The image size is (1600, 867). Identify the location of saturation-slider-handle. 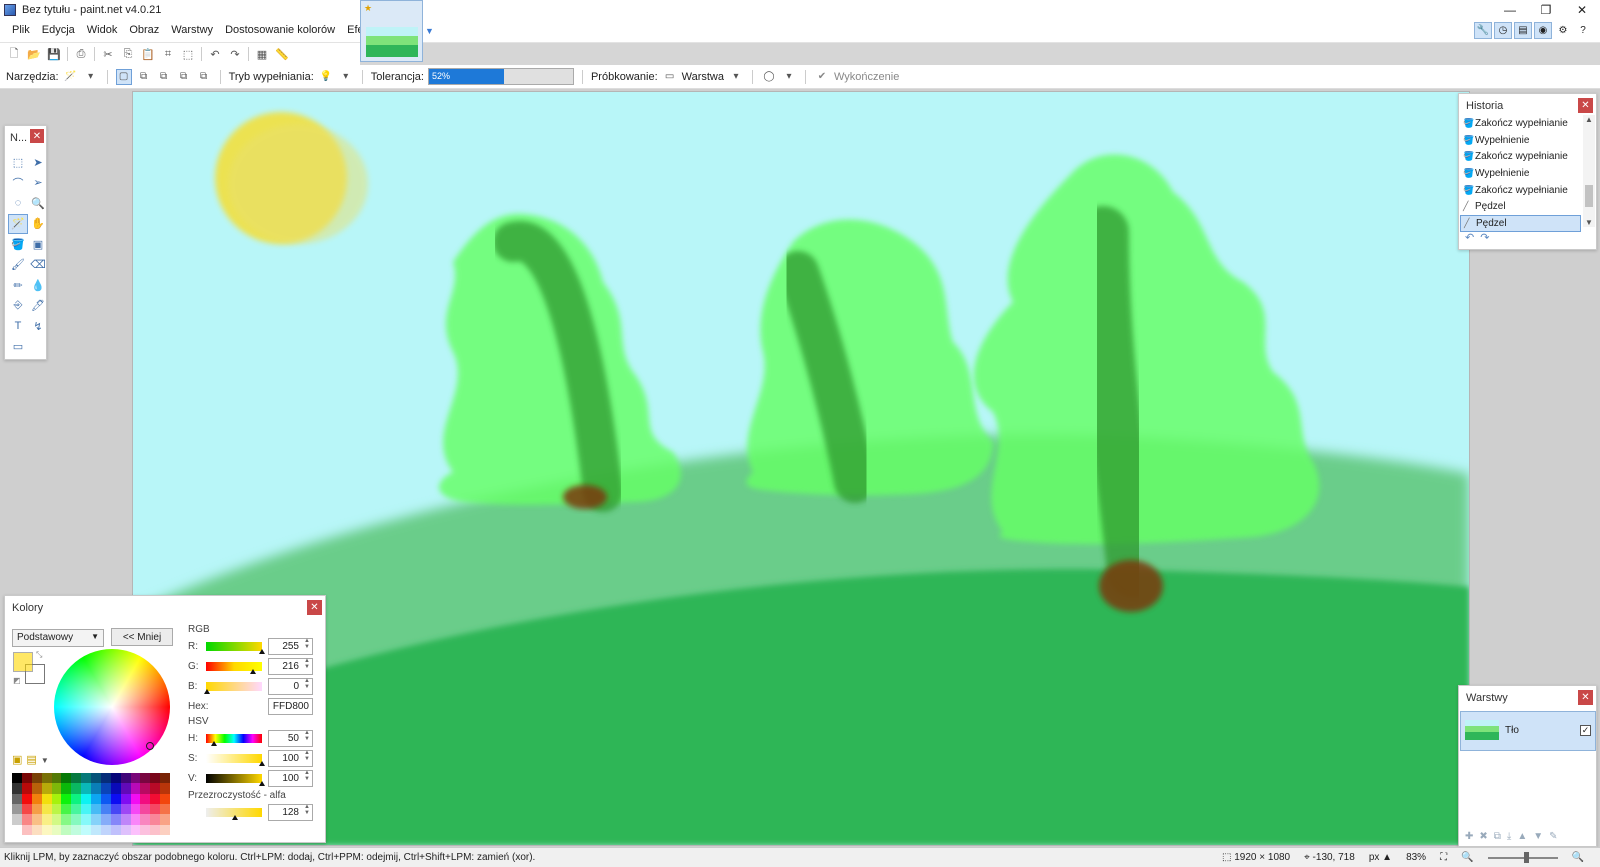
(262, 763).